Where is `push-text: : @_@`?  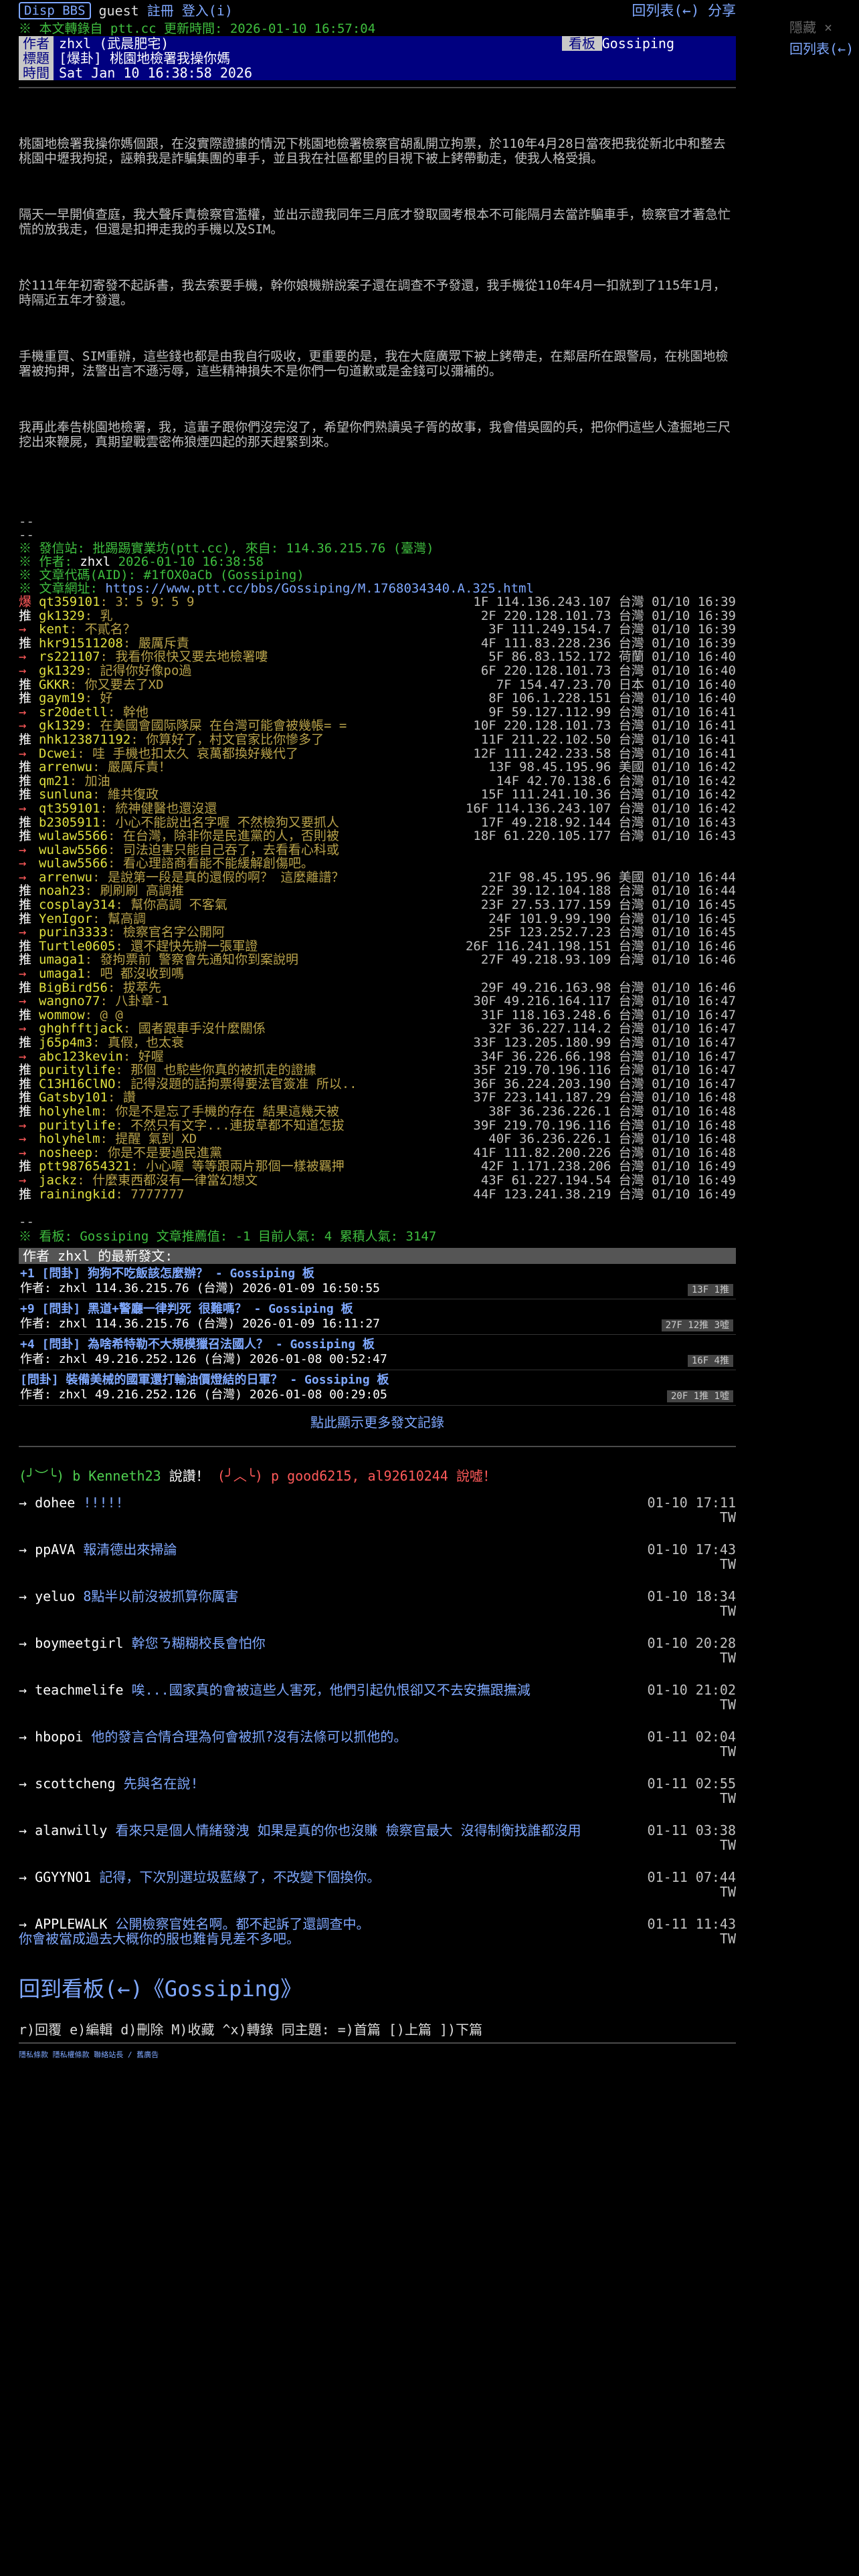
push-text: : @_@ is located at coordinates (103, 1015).